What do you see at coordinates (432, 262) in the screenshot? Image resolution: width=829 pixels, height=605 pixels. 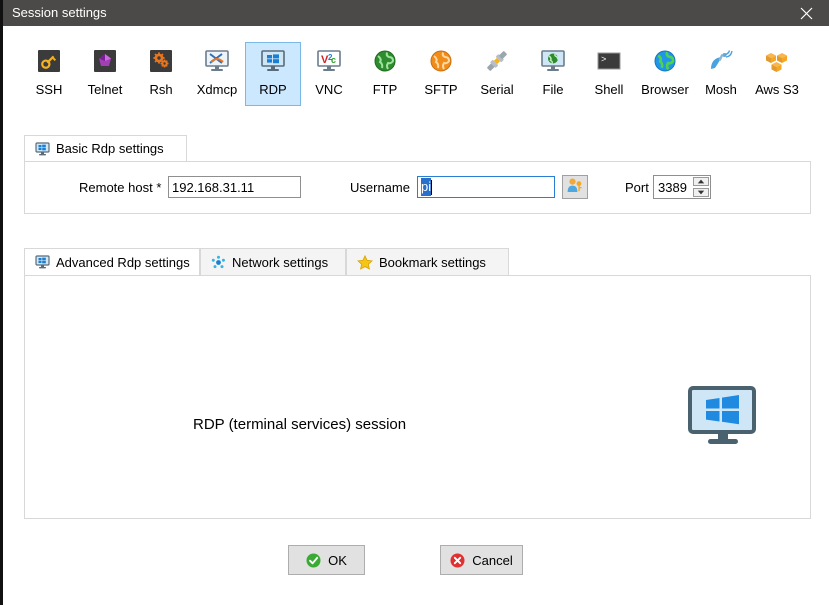 I see `tab-label: Bookmark settings` at bounding box center [432, 262].